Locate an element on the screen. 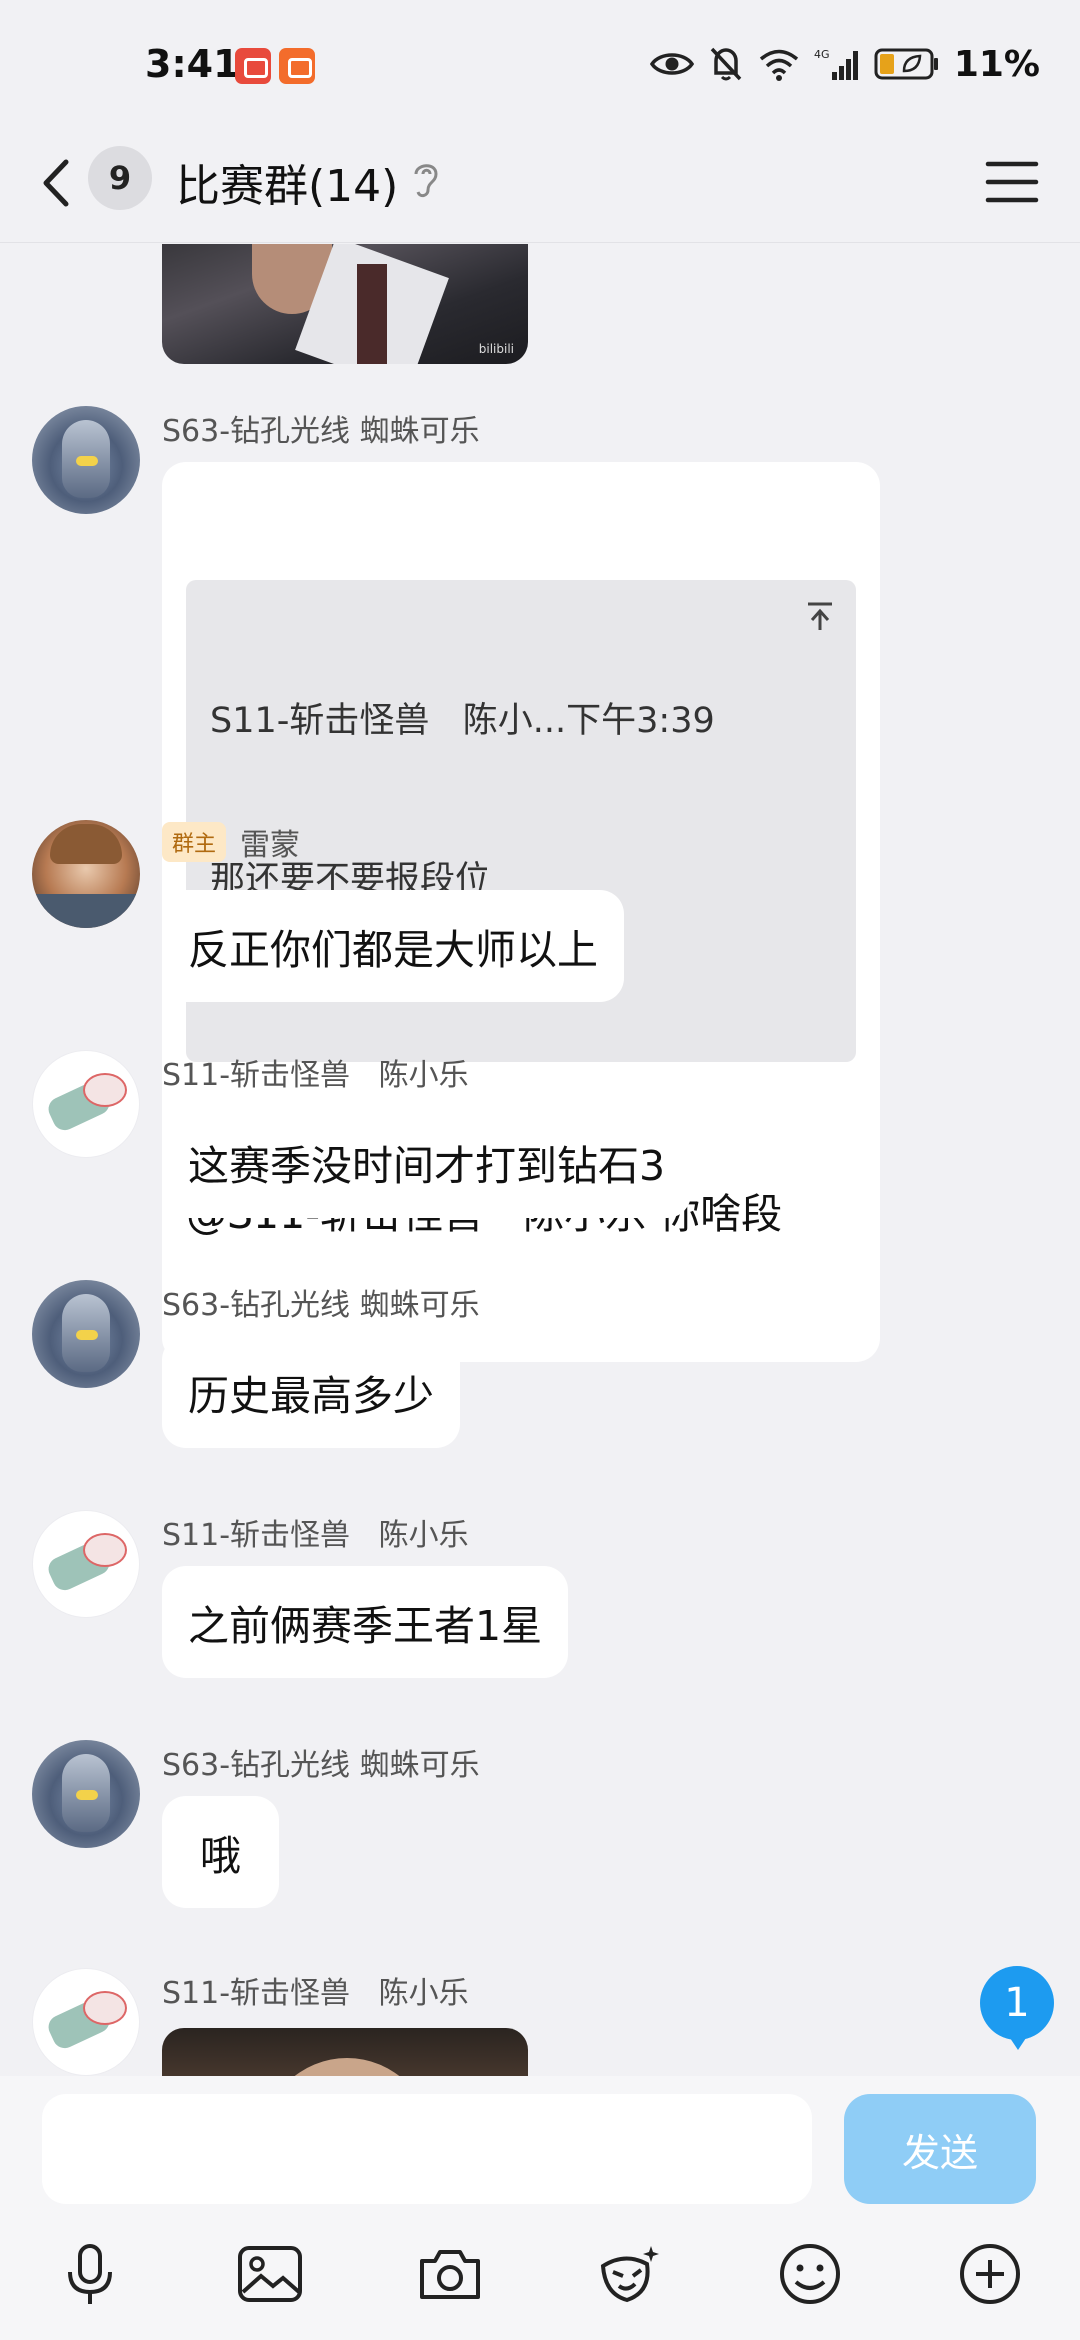 This screenshot has width=1080, height=2340. notification-app-icon is located at coordinates (297, 66).